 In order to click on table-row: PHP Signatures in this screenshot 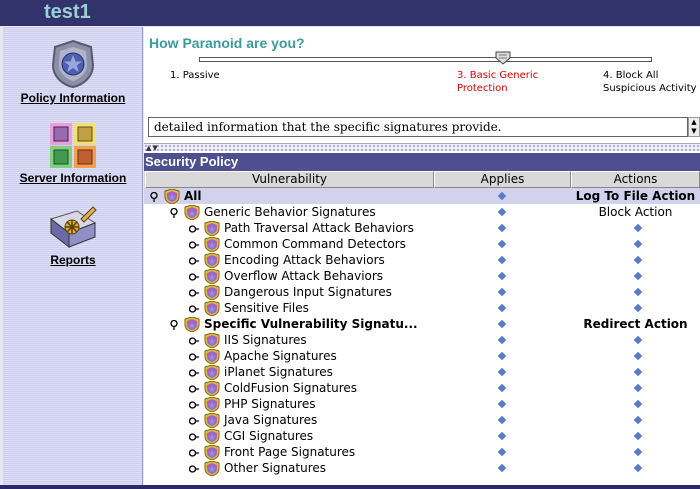, I will do `click(422, 404)`.